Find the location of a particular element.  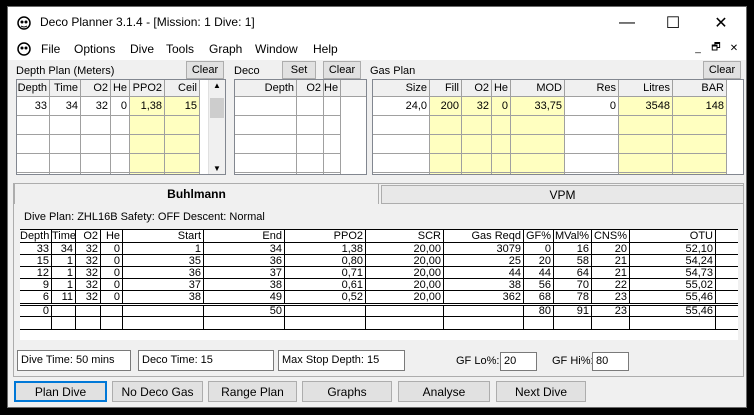

deco-clear-button: Clear is located at coordinates (342, 70).